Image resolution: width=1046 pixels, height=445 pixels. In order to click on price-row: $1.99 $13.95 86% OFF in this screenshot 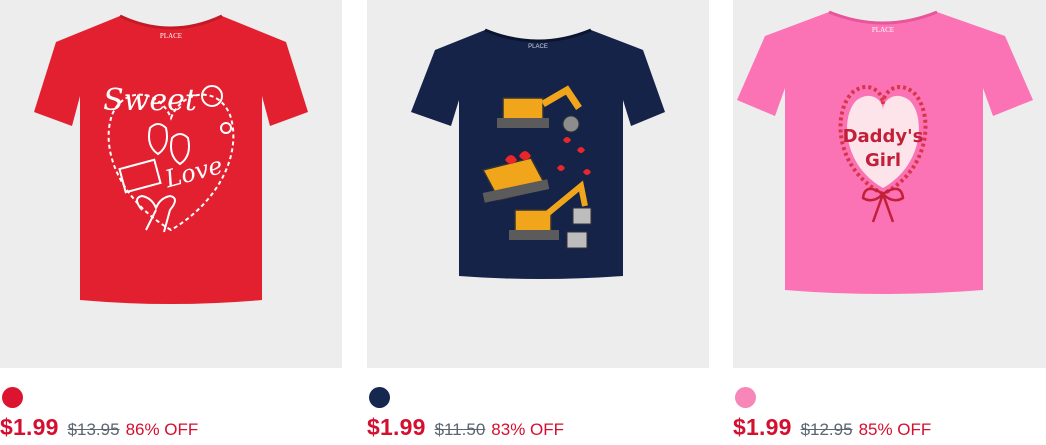, I will do `click(99, 428)`.